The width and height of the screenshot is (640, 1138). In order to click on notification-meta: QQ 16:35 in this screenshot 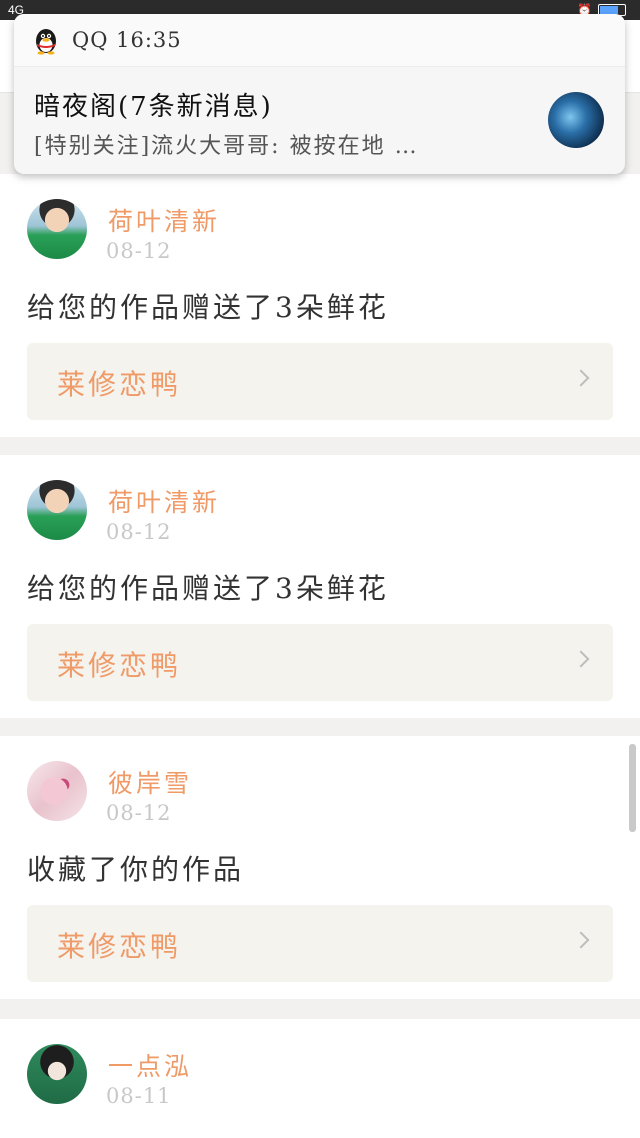, I will do `click(127, 40)`.